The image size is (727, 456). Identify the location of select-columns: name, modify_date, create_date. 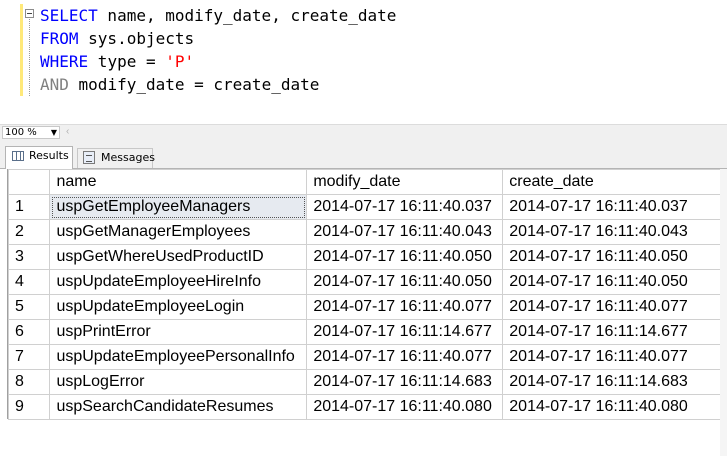
(247, 15).